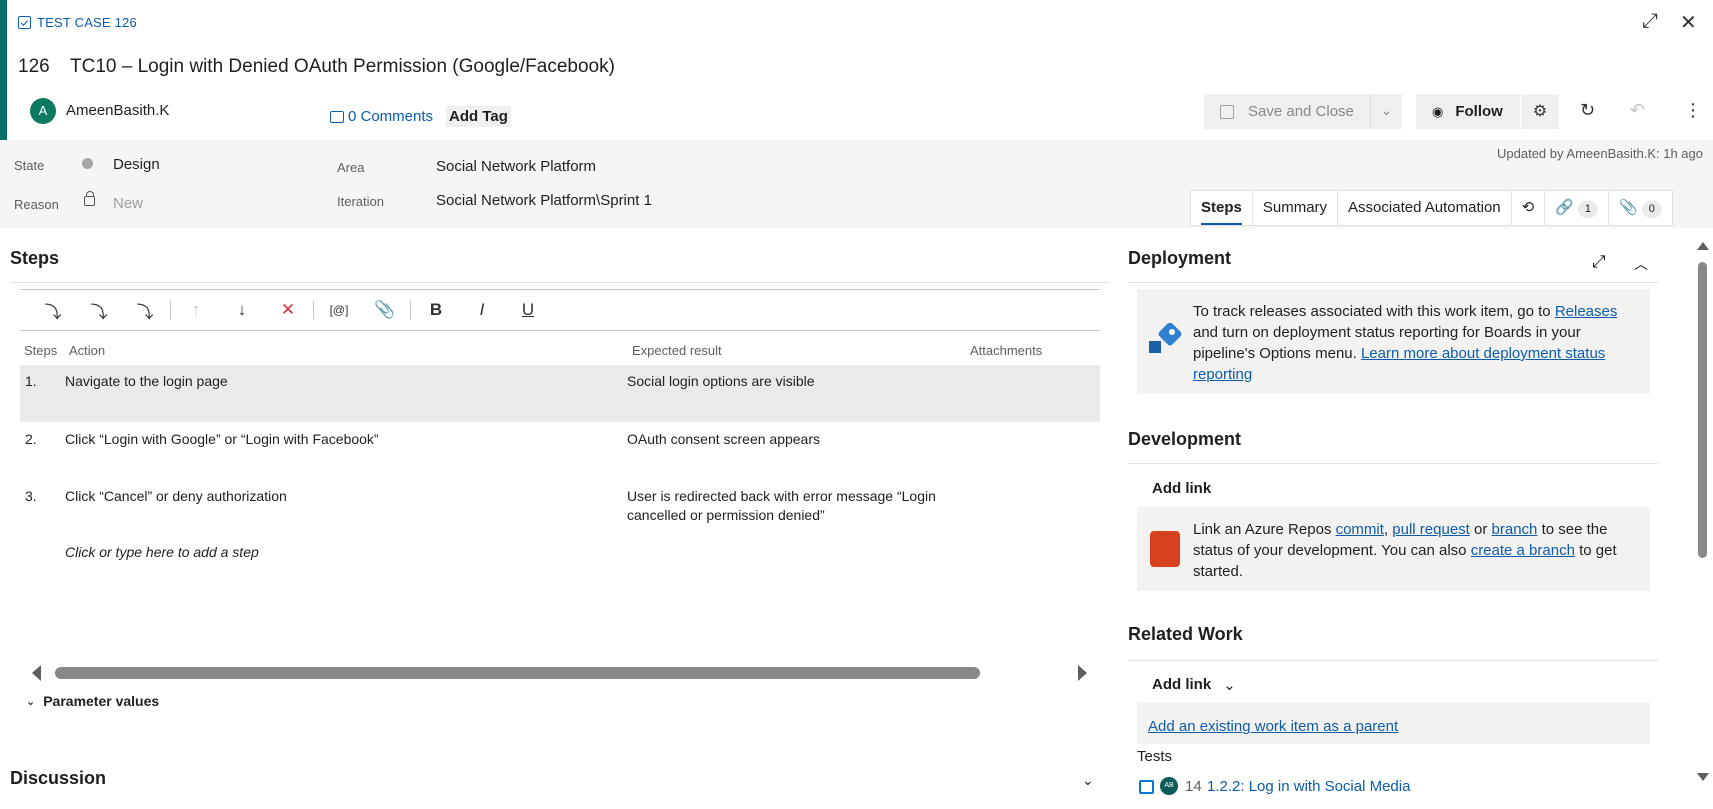 The width and height of the screenshot is (1713, 809). I want to click on releases-link: Releases, so click(1586, 311).